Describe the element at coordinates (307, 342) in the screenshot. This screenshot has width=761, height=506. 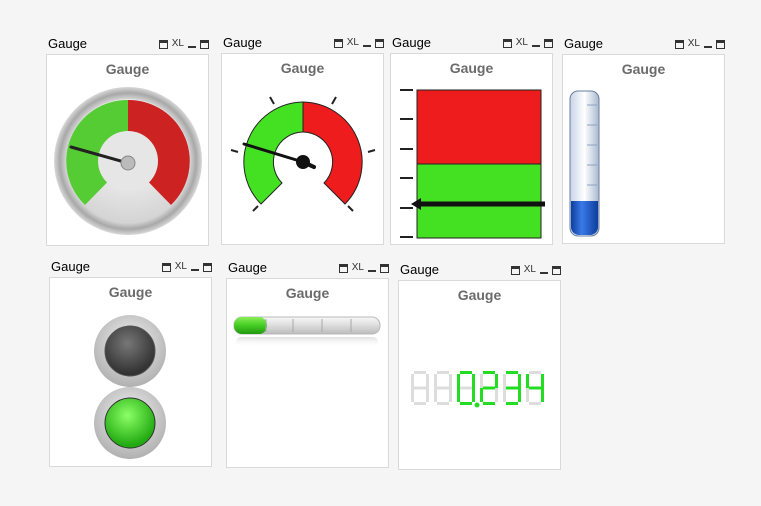
I see `bar-reflection` at that location.